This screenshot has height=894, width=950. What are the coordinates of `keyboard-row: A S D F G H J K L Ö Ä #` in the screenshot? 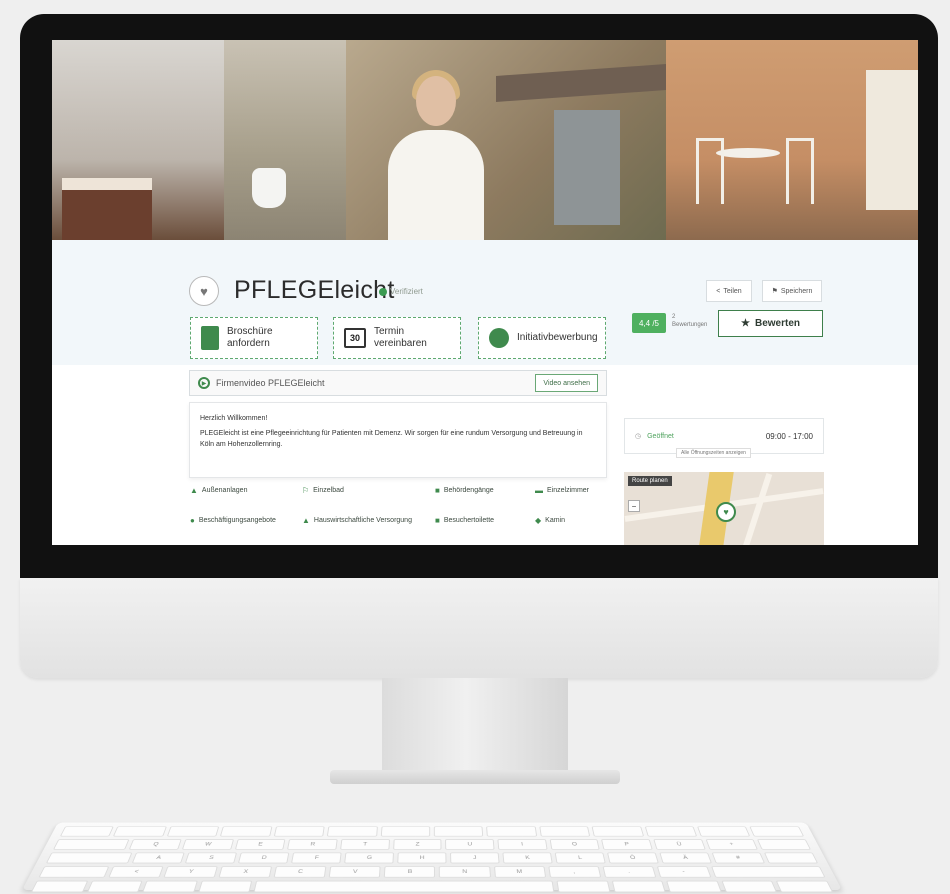 It's located at (432, 858).